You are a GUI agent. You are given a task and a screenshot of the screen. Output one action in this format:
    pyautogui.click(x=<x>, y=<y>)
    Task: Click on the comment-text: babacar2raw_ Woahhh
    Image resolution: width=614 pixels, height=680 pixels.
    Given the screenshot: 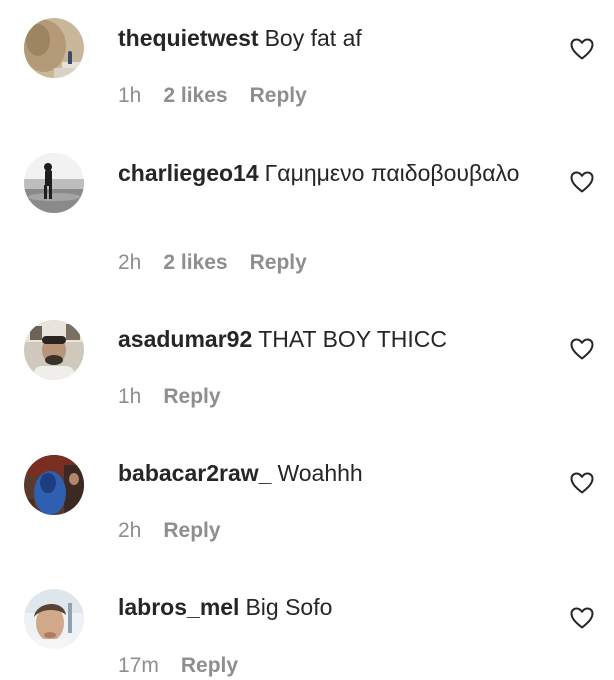 What is the action you would take?
    pyautogui.click(x=328, y=473)
    